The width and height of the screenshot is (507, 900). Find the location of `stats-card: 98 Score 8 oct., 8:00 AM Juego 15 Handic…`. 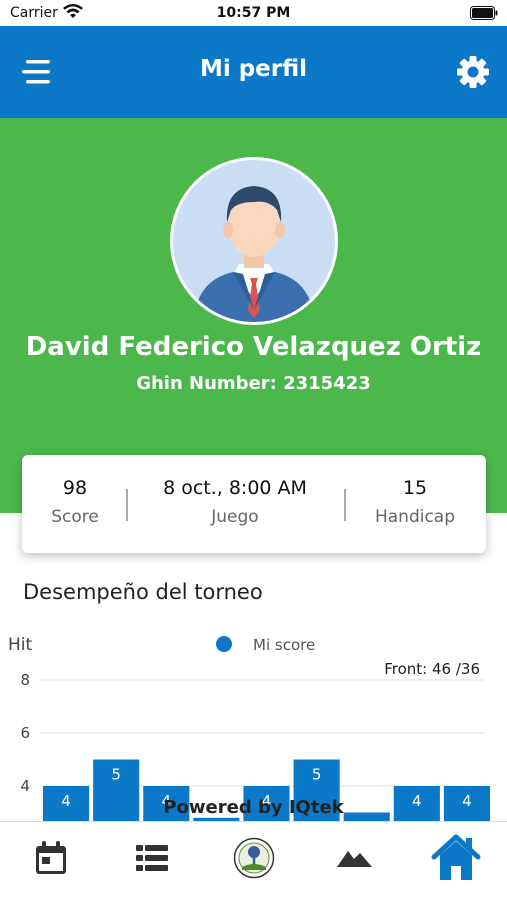

stats-card: 98 Score 8 oct., 8:00 AM Juego 15 Handic… is located at coordinates (254, 504).